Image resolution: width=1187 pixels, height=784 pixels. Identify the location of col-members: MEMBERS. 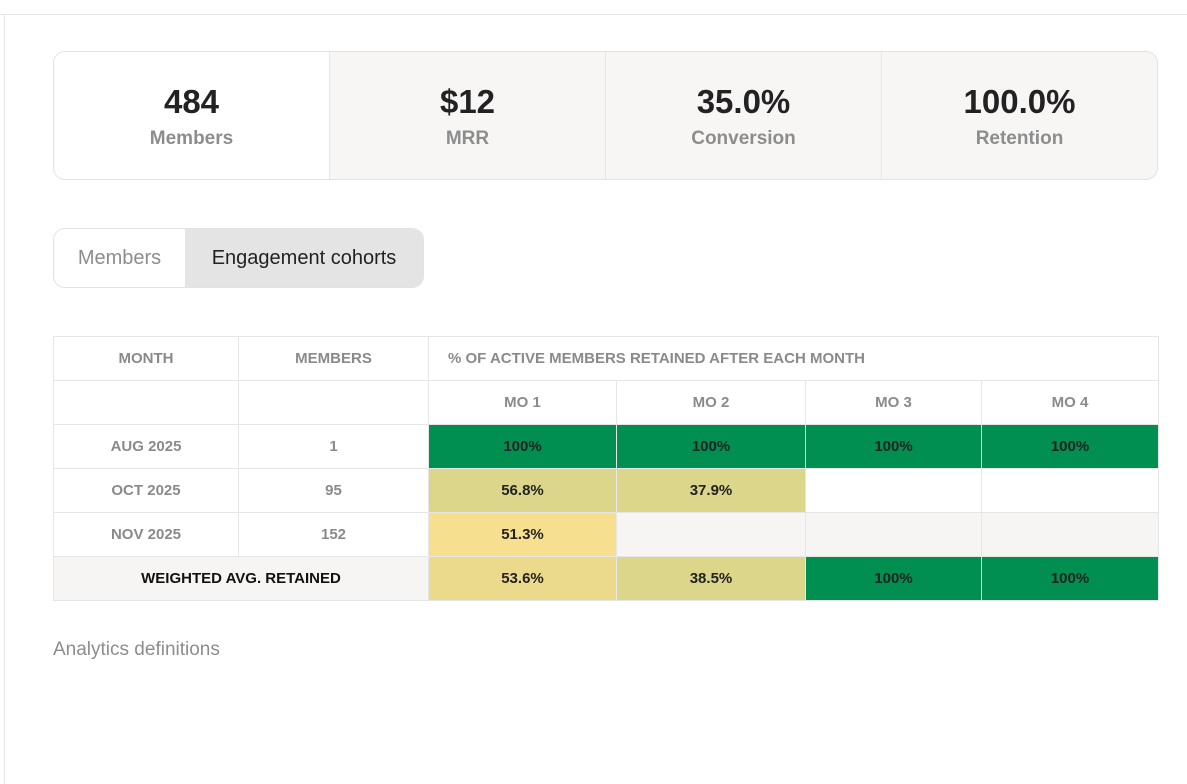
(333, 358).